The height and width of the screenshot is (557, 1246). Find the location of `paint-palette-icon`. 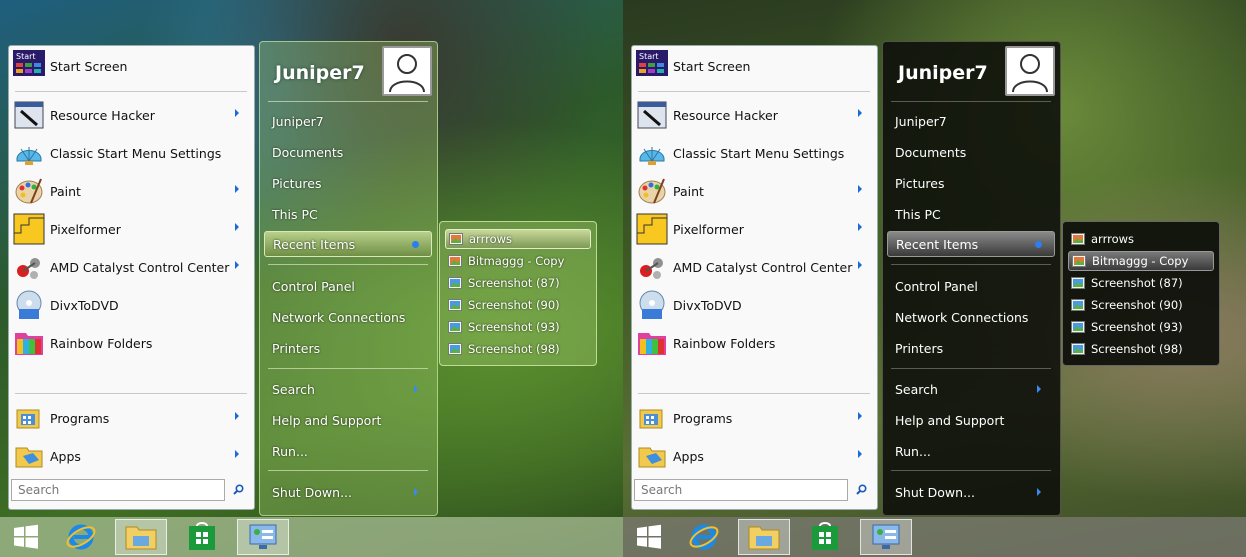

paint-palette-icon is located at coordinates (29, 191).